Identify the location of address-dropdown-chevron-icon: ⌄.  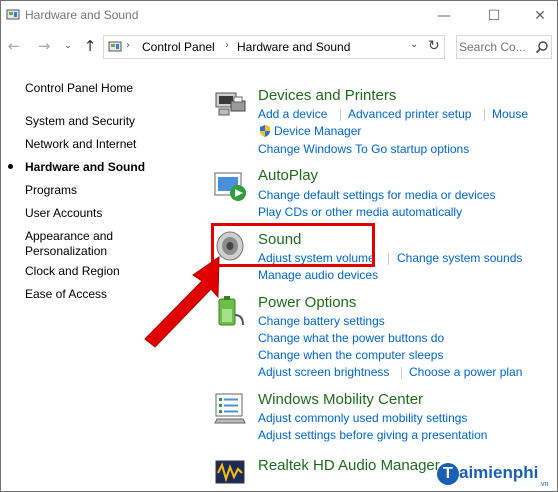
(414, 44).